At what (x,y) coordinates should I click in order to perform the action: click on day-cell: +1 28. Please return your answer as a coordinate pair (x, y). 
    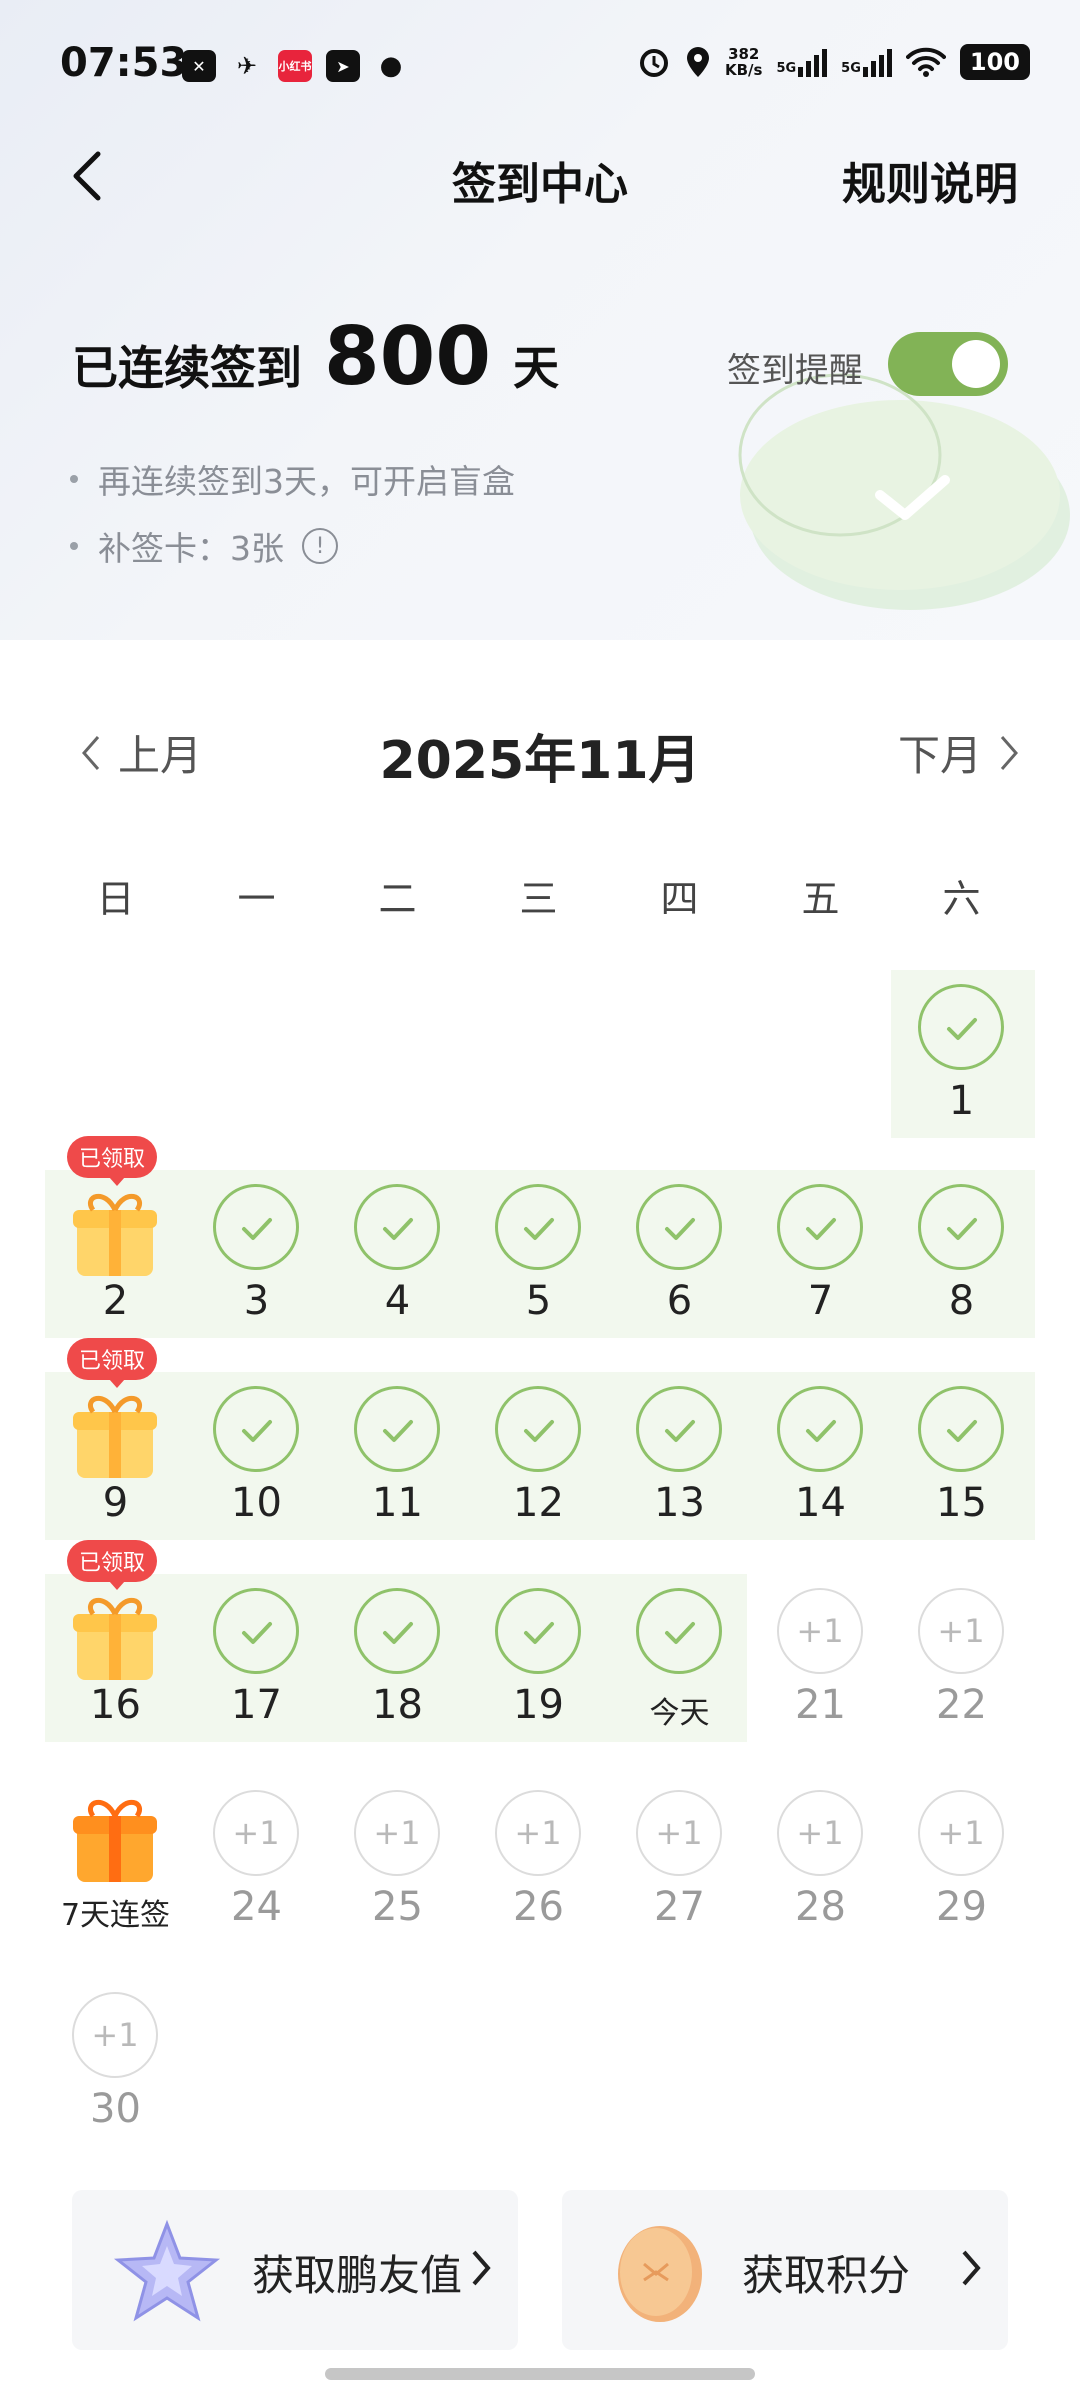
    Looking at the image, I should click on (820, 1861).